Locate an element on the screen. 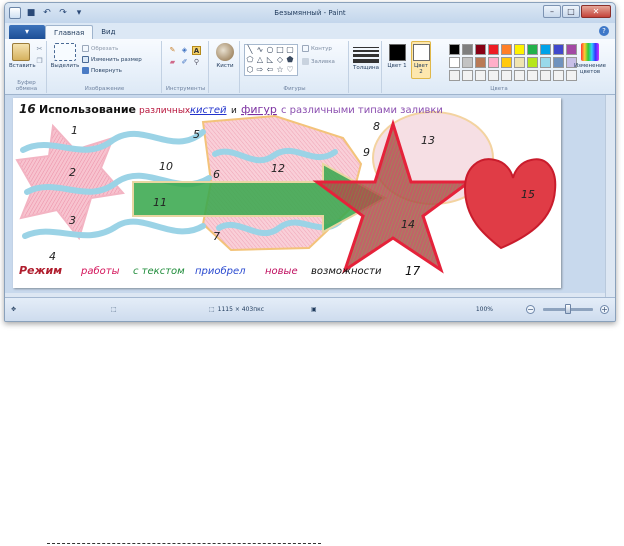  title-bar: ■ ↶ ↷ ▾ Безымянный - Paint – □ ✕ is located at coordinates (310, 13).